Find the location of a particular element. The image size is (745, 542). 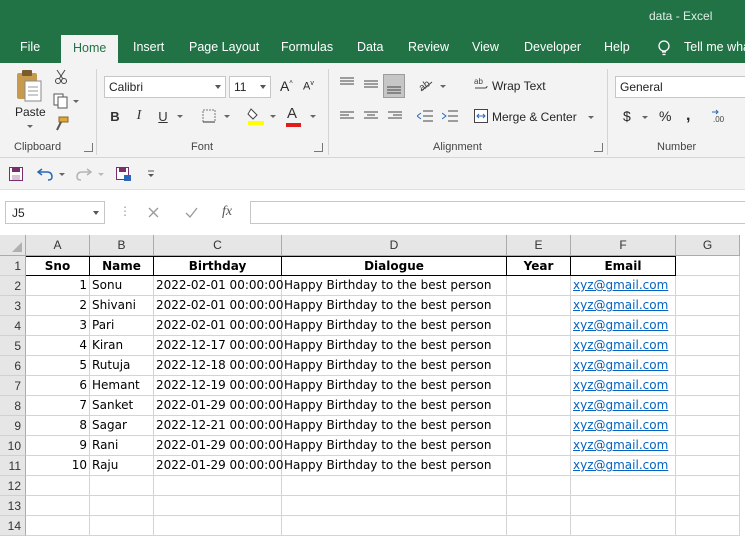

column-header-d: D is located at coordinates (394, 245).